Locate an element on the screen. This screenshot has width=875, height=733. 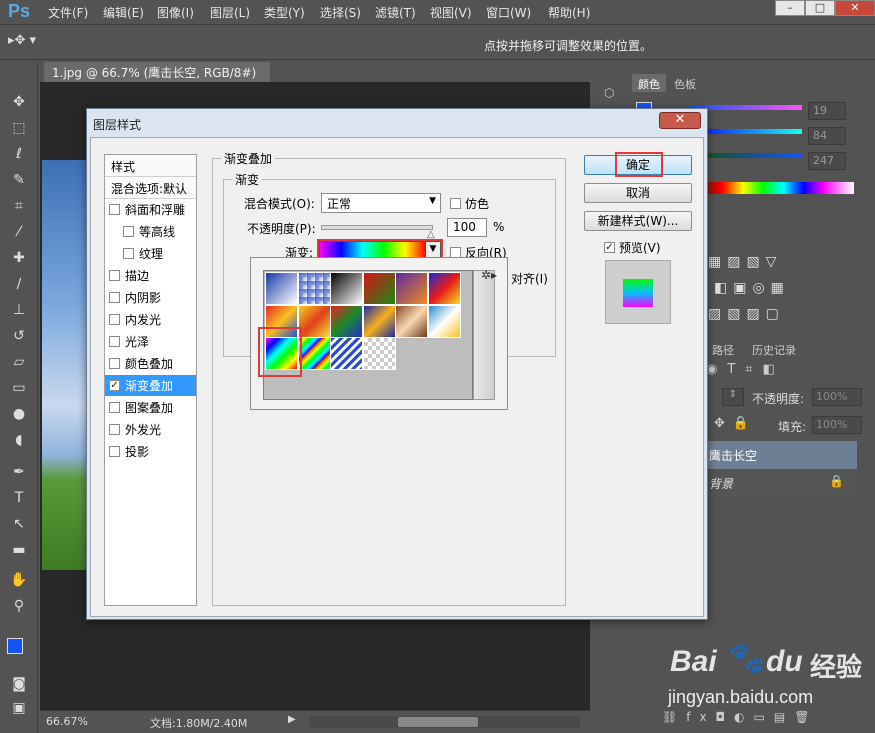
quick-mask-icon: ◙ is located at coordinates (19, 684).